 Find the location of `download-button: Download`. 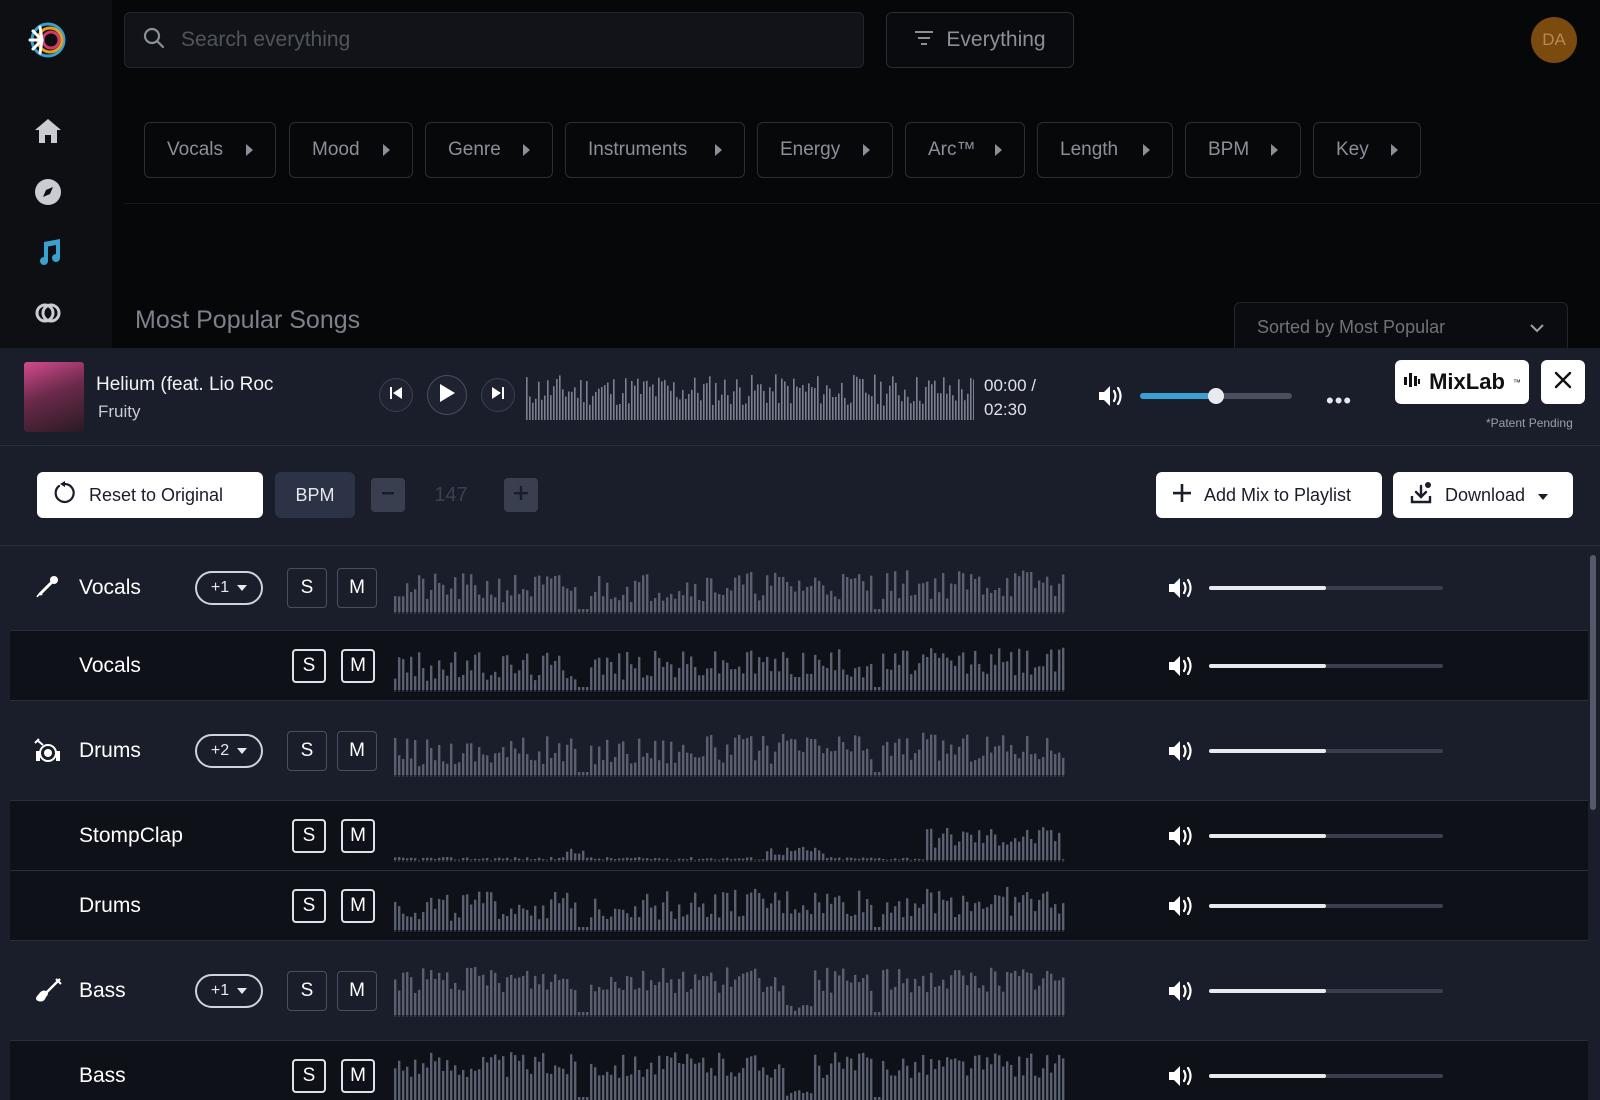

download-button: Download is located at coordinates (1483, 495).